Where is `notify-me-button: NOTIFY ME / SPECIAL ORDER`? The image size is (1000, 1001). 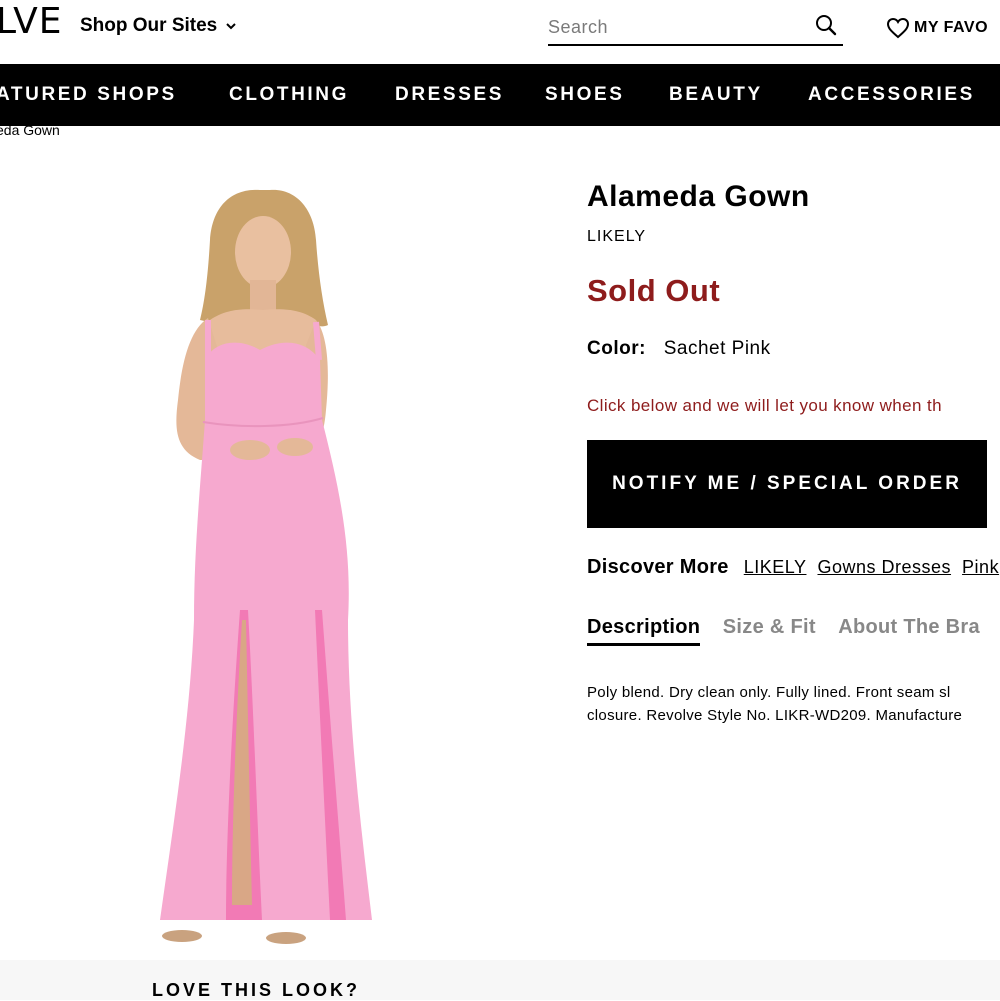
notify-me-button: NOTIFY ME / SPECIAL ORDER is located at coordinates (787, 484).